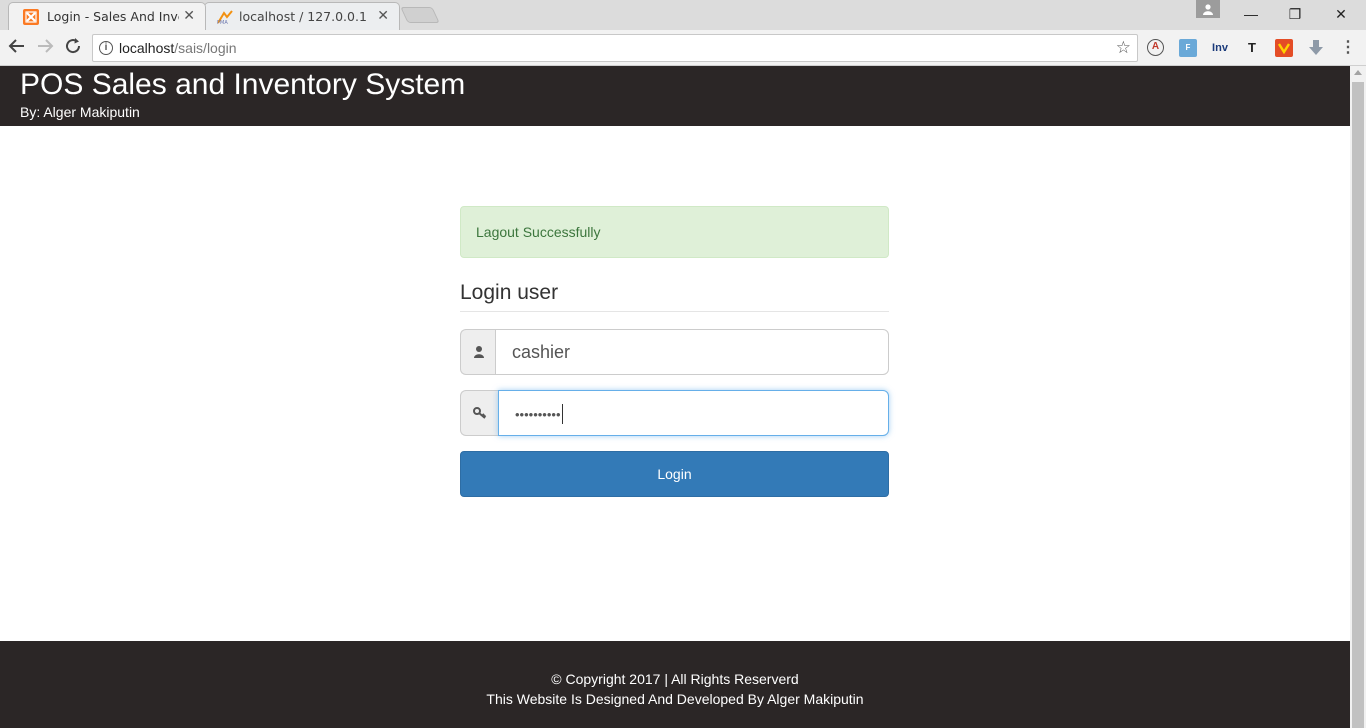 Image resolution: width=1366 pixels, height=728 pixels. I want to click on reload-icon, so click(73, 46).